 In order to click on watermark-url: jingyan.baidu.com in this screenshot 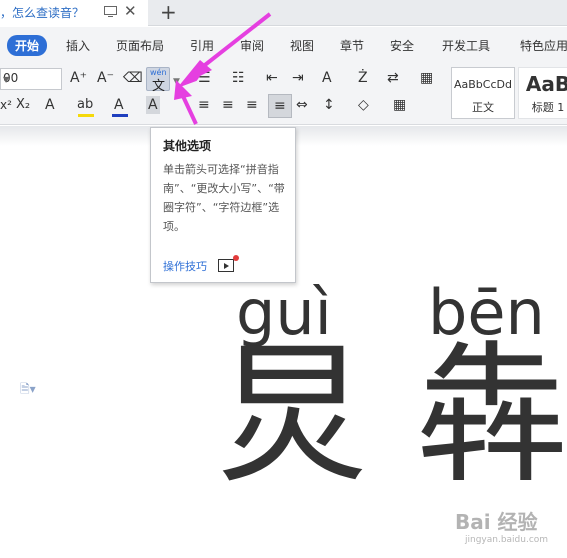, I will do `click(507, 540)`.